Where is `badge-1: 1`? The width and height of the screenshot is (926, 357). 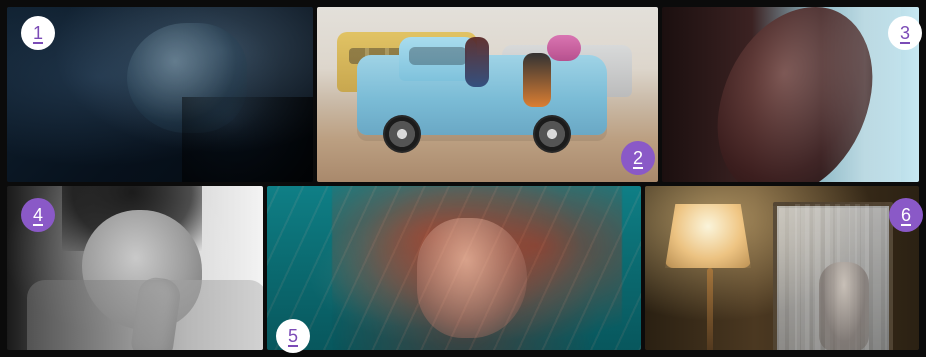
badge-1: 1 is located at coordinates (38, 33).